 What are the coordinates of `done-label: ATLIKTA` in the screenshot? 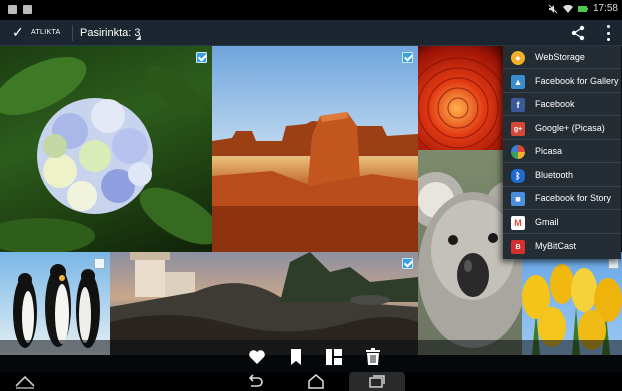 It's located at (46, 32).